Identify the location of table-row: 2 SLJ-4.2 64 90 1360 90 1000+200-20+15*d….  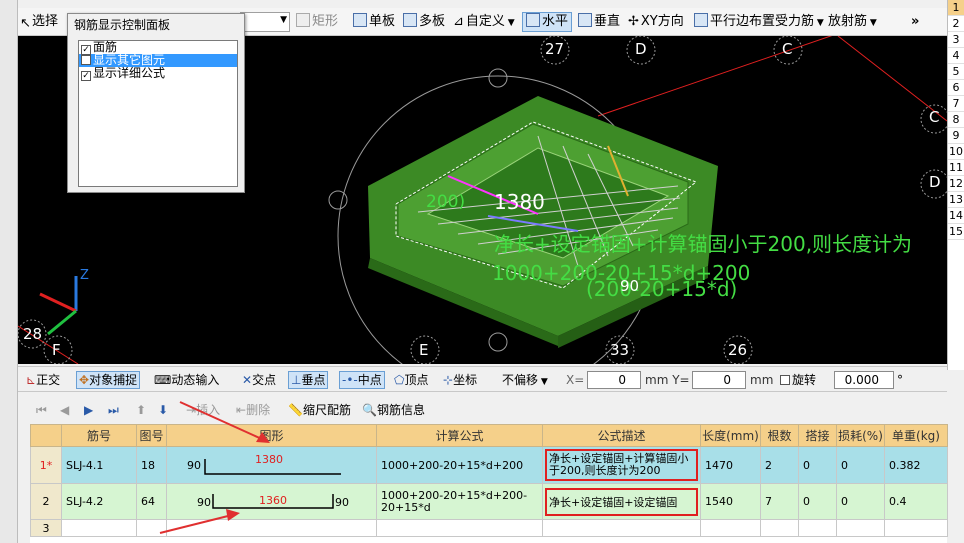
(489, 501).